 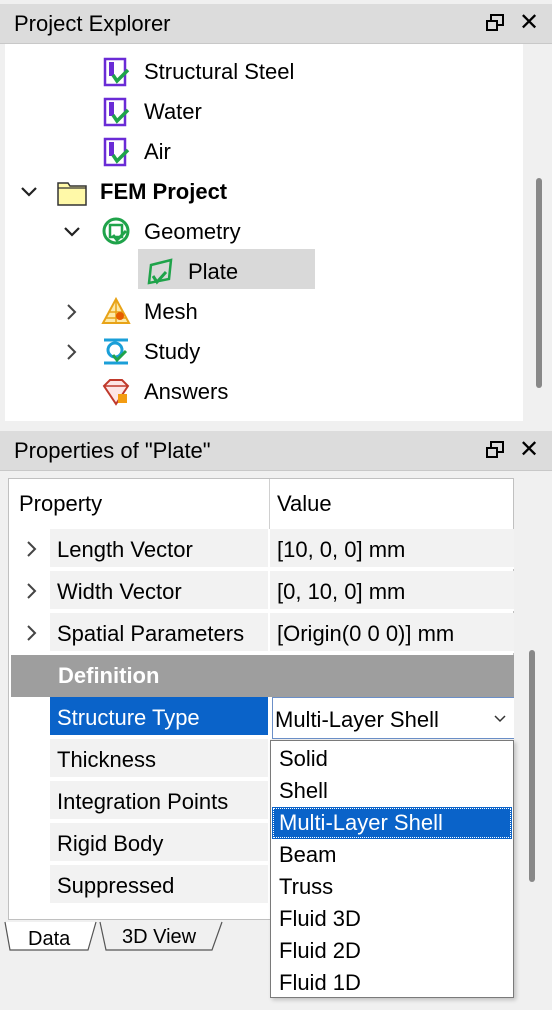 What do you see at coordinates (392, 919) in the screenshot?
I see `dropdown-option-fluid-3d: Fluid 3D` at bounding box center [392, 919].